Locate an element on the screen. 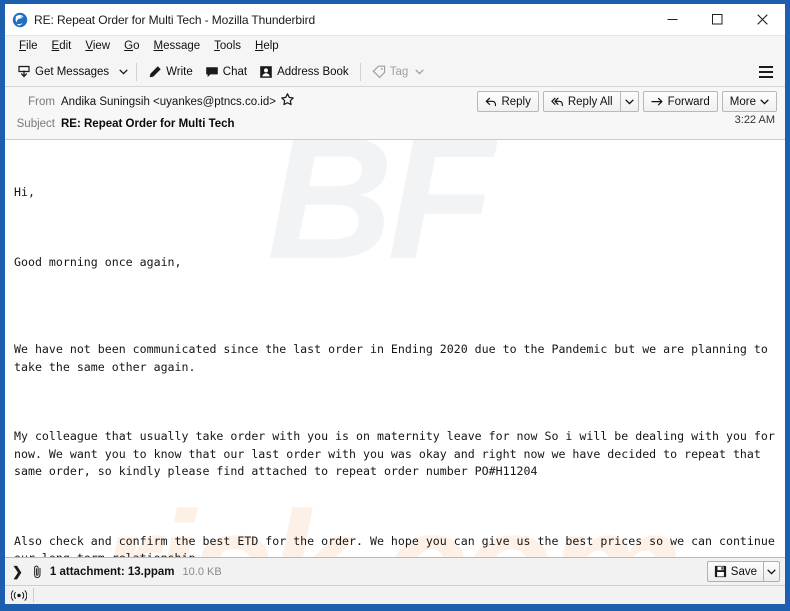  address-book-button: Address Book is located at coordinates (304, 72).